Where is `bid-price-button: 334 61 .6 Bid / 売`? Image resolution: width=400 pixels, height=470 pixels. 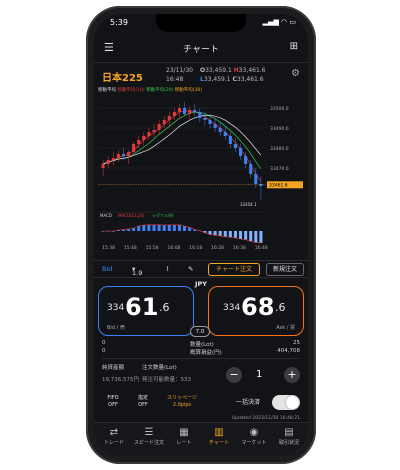
bid-price-button: 334 61 .6 Bid / 売 is located at coordinates (146, 311).